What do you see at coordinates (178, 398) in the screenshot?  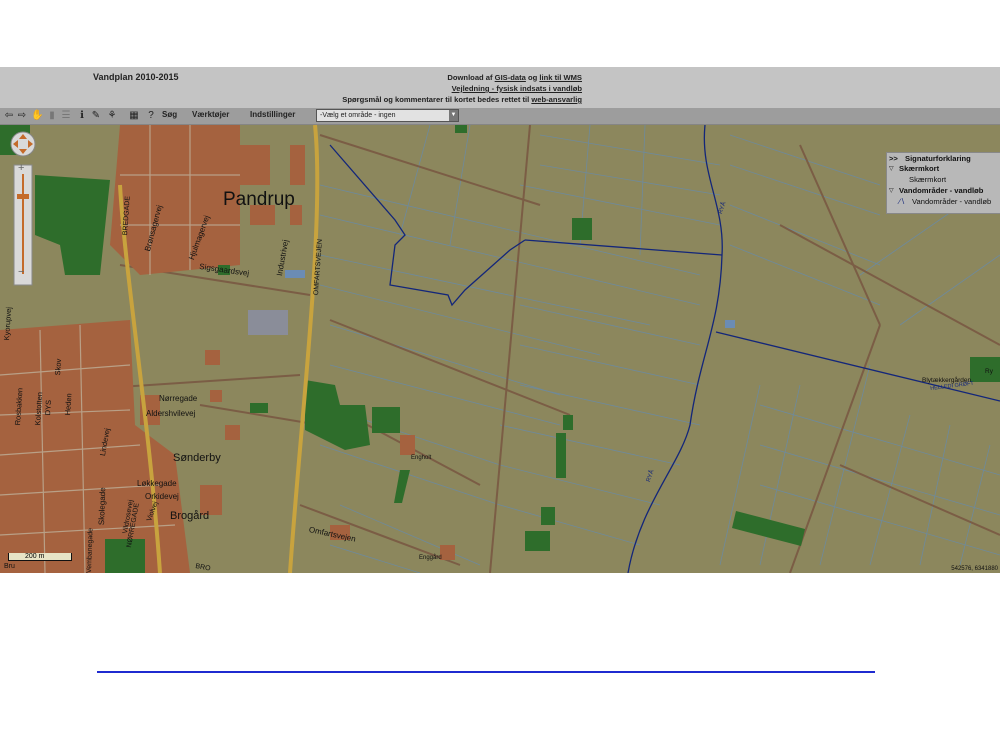 I see `street-label-norregade: Nørregade` at bounding box center [178, 398].